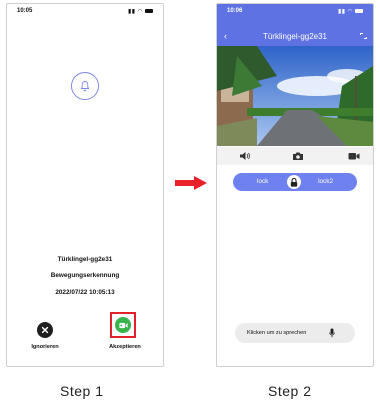 This screenshot has width=380, height=408. I want to click on video-toolbar, so click(295, 156).